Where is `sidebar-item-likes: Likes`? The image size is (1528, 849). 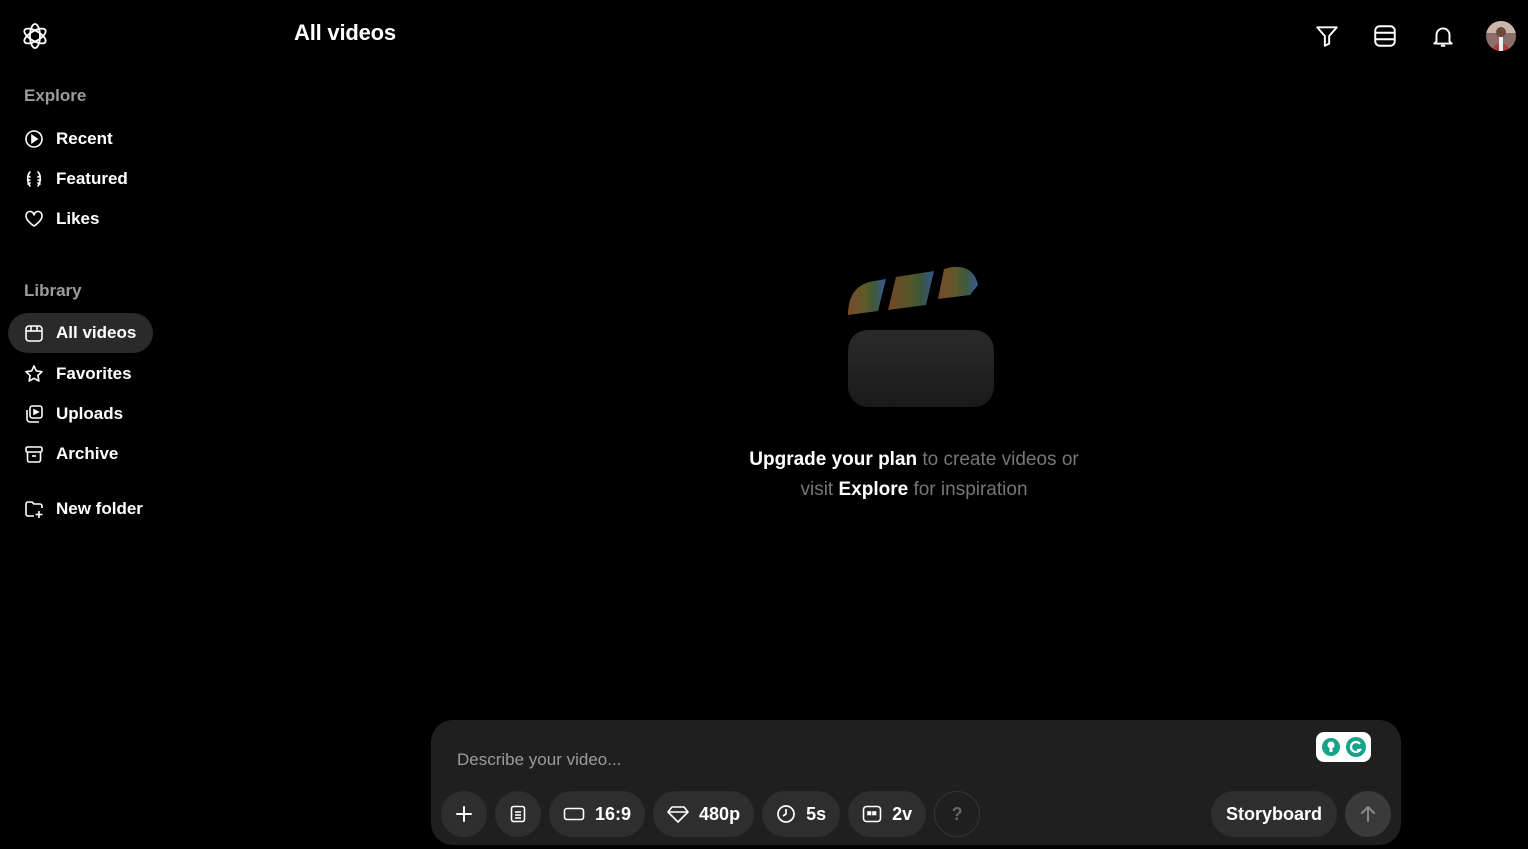
sidebar-item-likes: Likes is located at coordinates (80, 219).